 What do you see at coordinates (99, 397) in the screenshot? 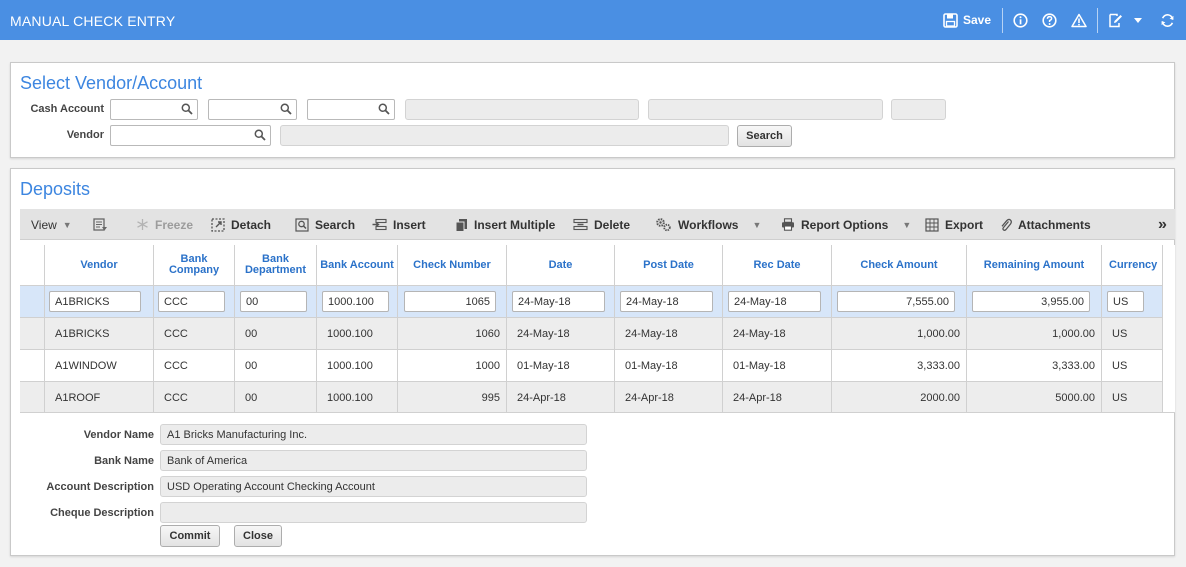
I see `vendor-cell: A1ROOF` at bounding box center [99, 397].